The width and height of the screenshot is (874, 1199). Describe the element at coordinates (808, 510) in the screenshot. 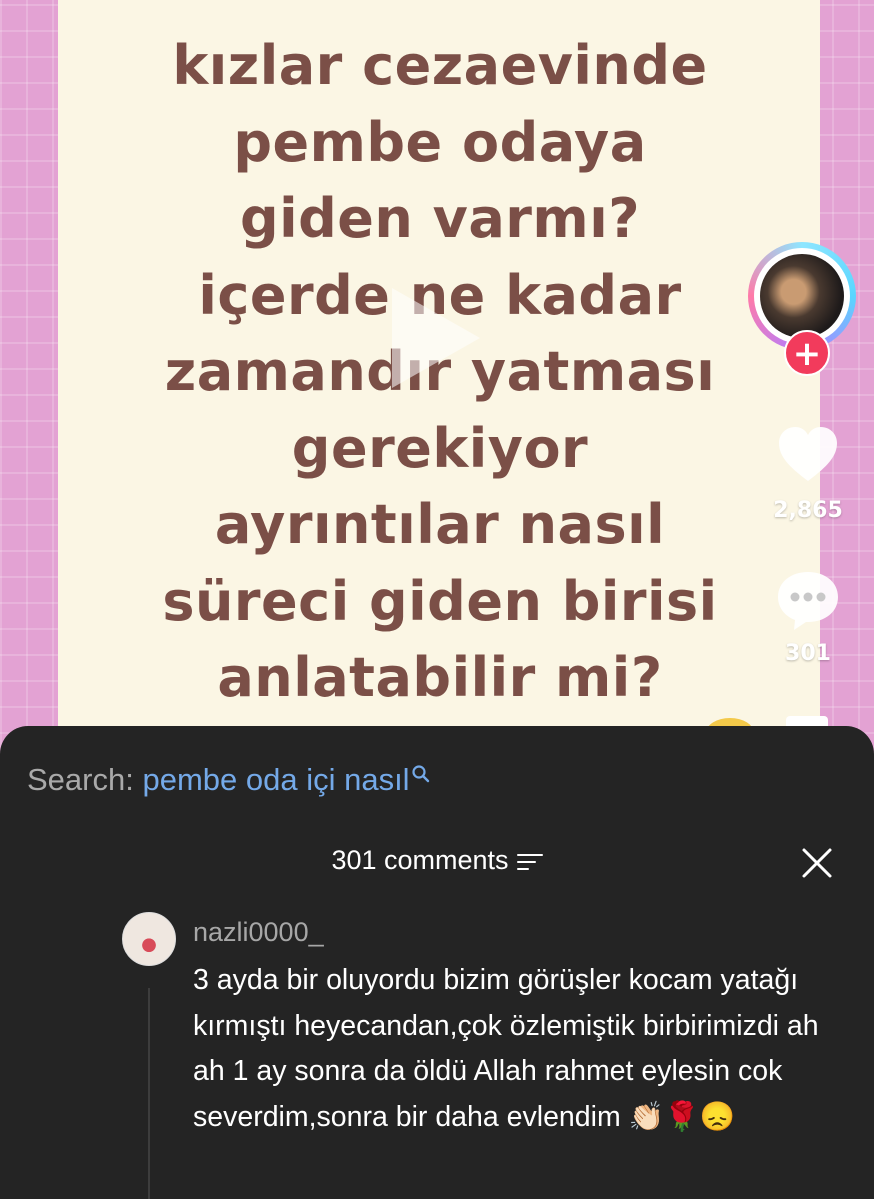

I see `like-count: 2,865` at that location.